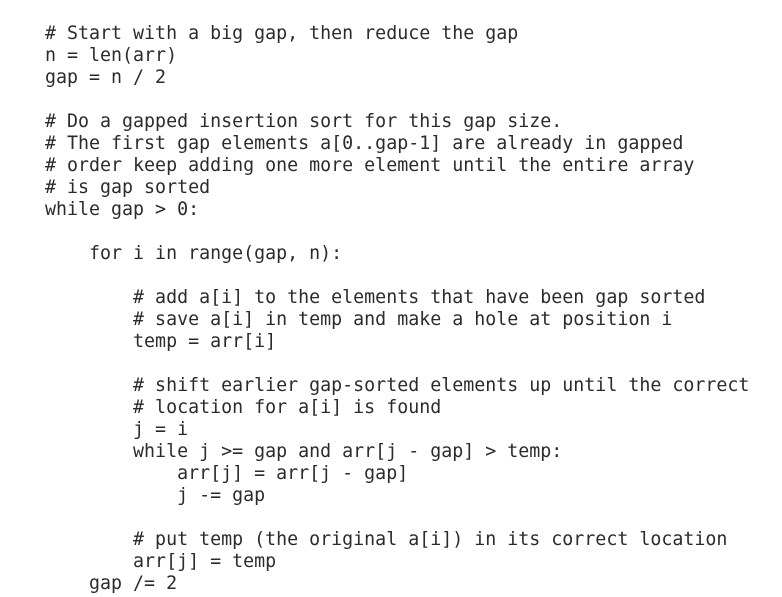  I want to click on code-line: # location for a[i] is found, so click(243, 407).